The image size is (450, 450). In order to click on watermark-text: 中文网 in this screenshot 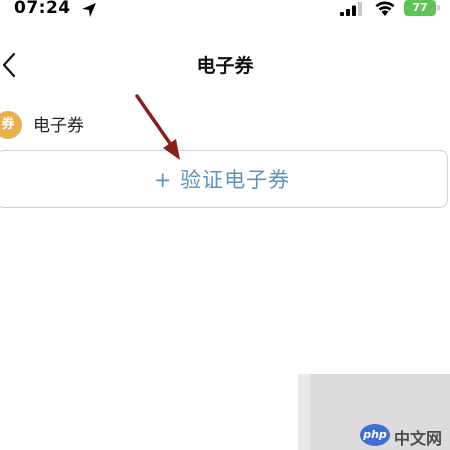, I will do `click(418, 438)`.